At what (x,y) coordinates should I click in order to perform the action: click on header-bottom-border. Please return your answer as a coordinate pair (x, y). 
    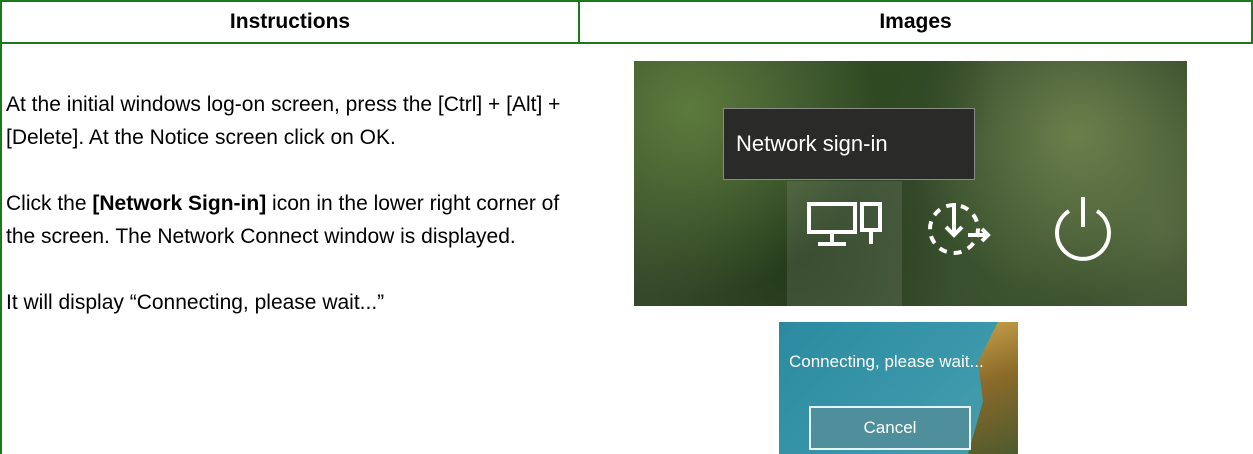
    Looking at the image, I should click on (626, 43).